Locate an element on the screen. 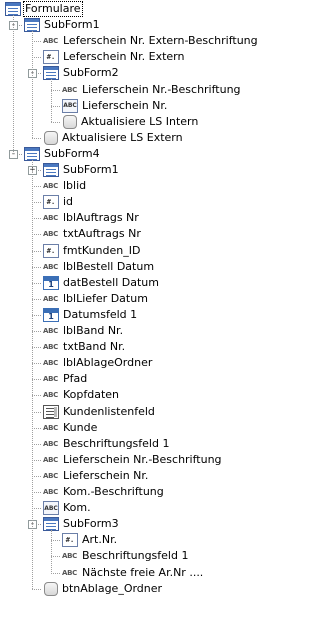  tree-item: #. fmtKunden_ID is located at coordinates (91, 251).